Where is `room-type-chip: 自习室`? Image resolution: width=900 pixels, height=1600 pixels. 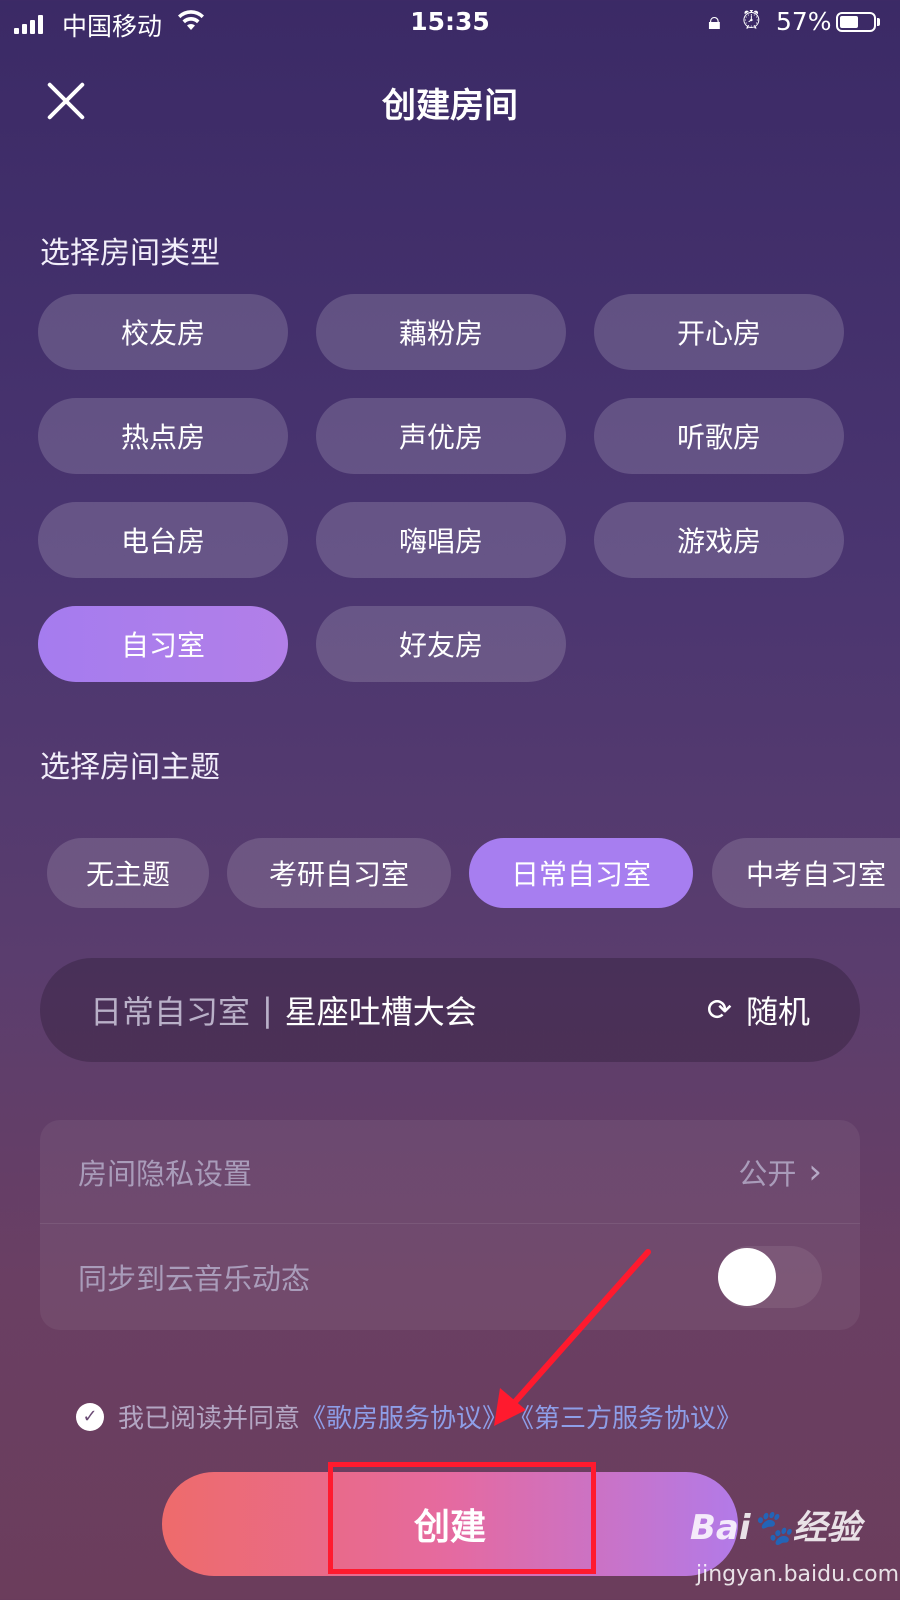 room-type-chip: 自习室 is located at coordinates (163, 644).